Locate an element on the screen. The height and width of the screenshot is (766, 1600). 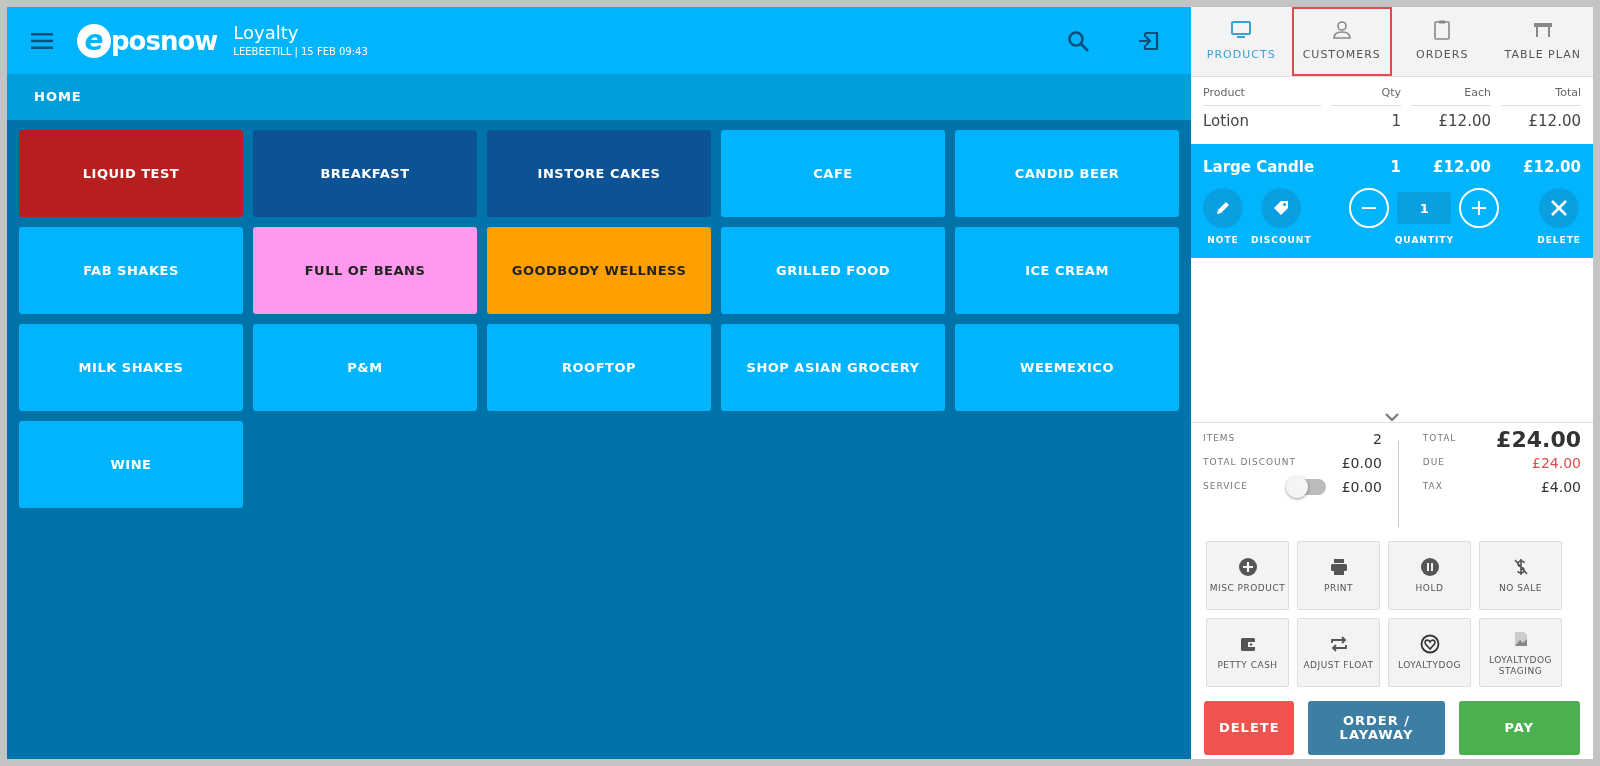
quantity-field: 1 is located at coordinates (1424, 208).